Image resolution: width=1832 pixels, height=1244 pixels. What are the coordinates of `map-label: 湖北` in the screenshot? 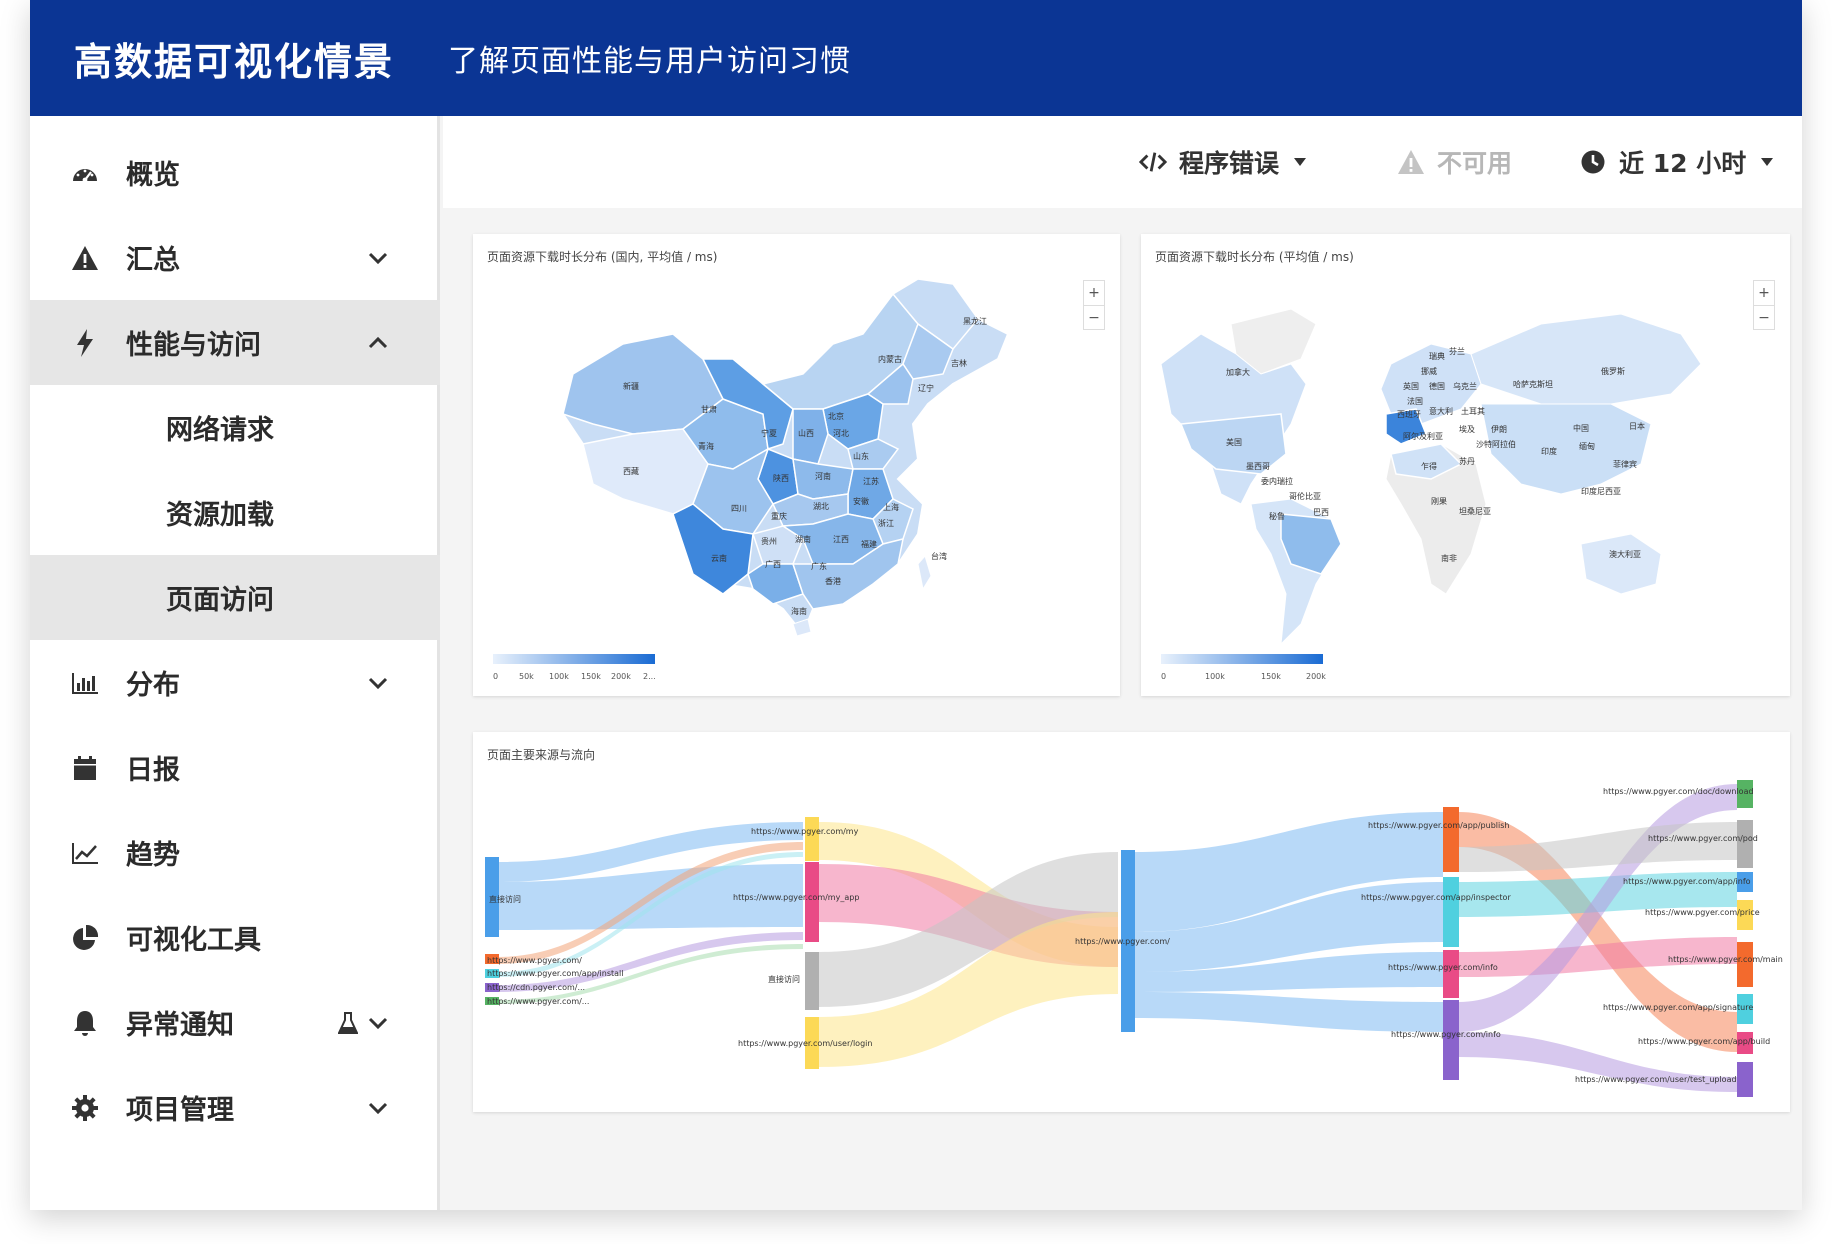 It's located at (821, 506).